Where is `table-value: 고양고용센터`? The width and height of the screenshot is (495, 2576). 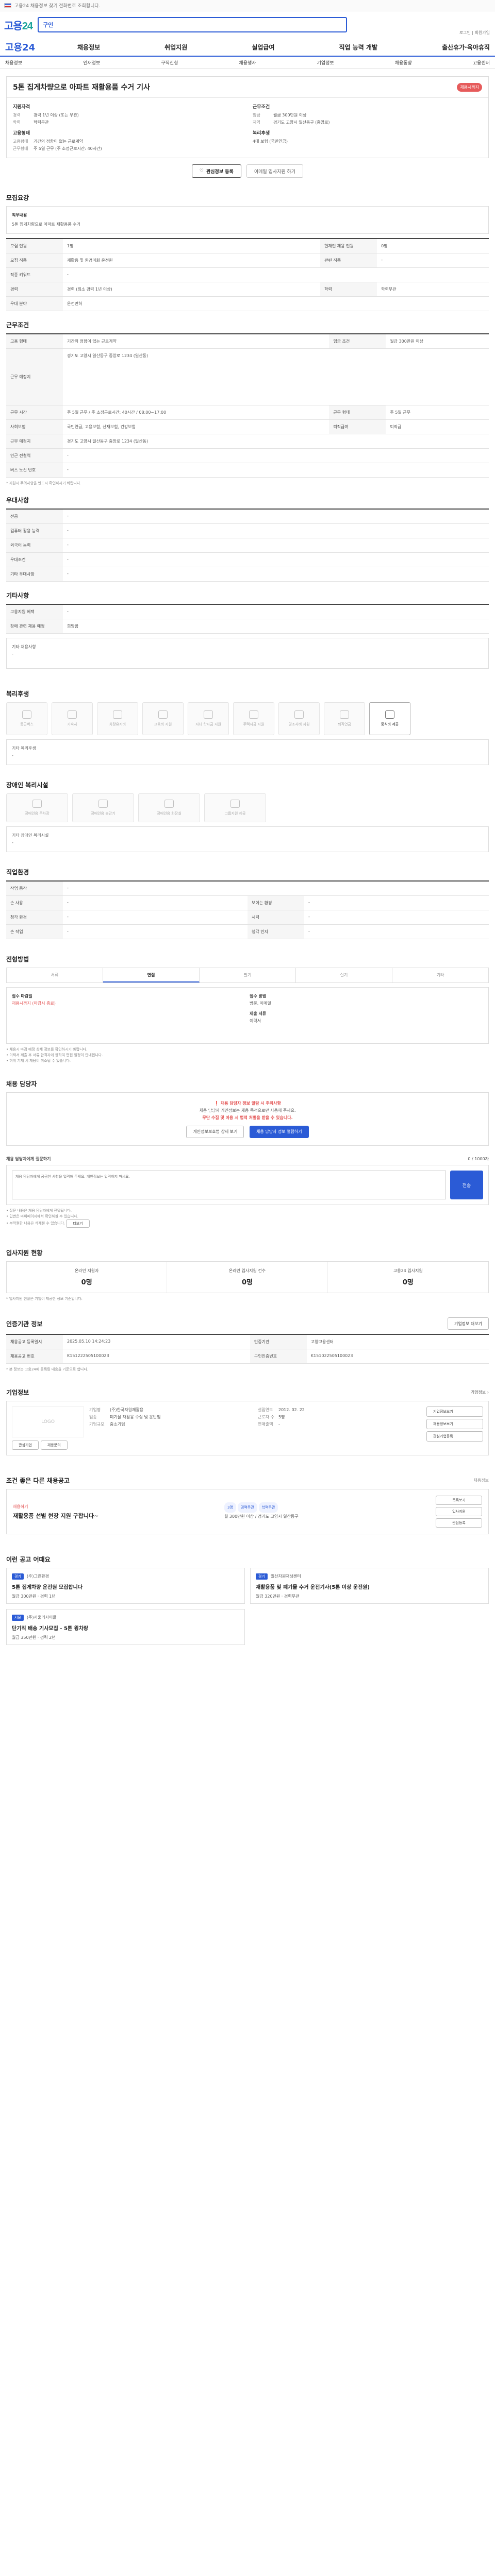
table-value: 고양고용센터 is located at coordinates (397, 1341).